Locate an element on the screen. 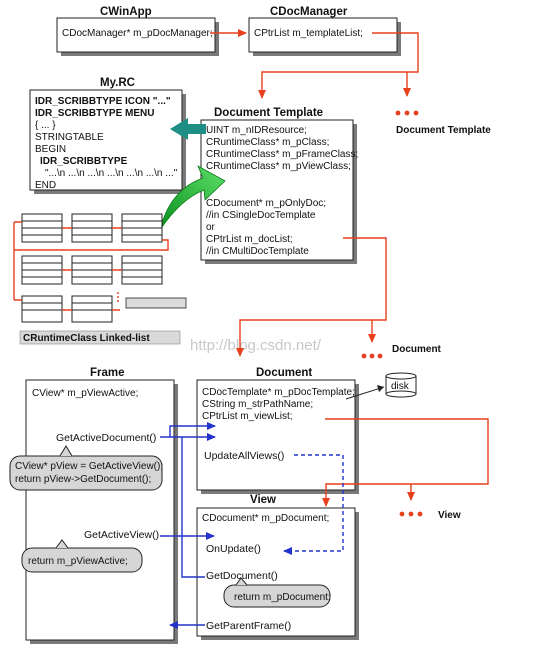  disk-label: disk is located at coordinates (400, 386).